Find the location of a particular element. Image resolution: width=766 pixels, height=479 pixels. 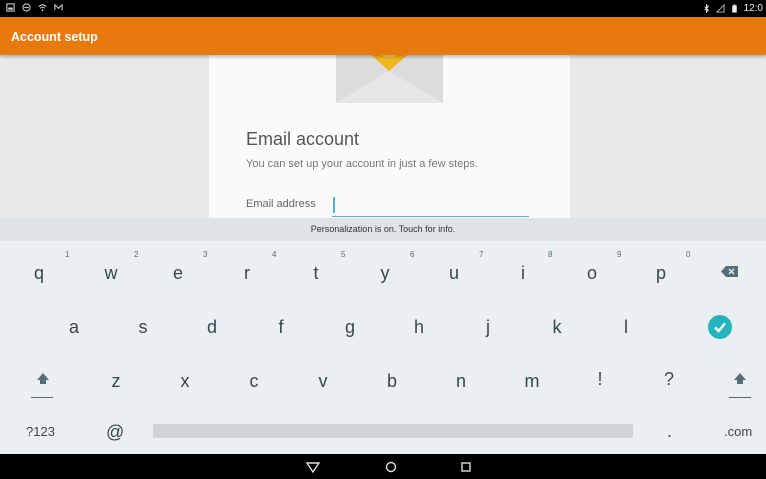

key-hint: 8 is located at coordinates (550, 254).